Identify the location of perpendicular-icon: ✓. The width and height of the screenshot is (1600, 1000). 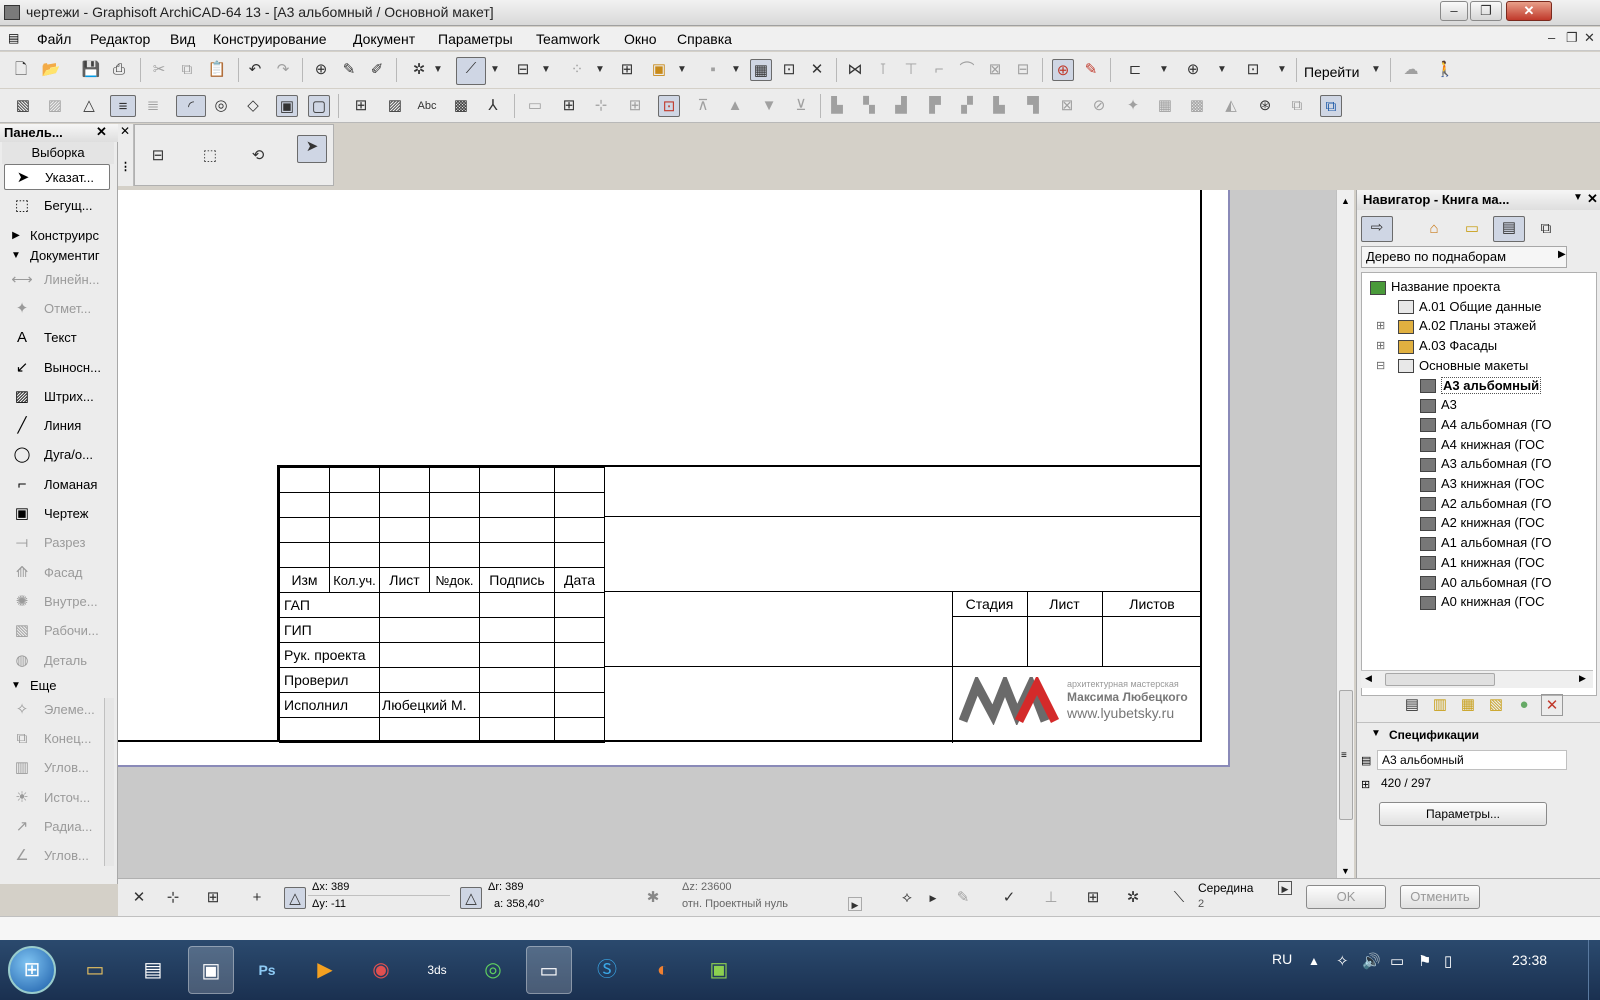
(1009, 898).